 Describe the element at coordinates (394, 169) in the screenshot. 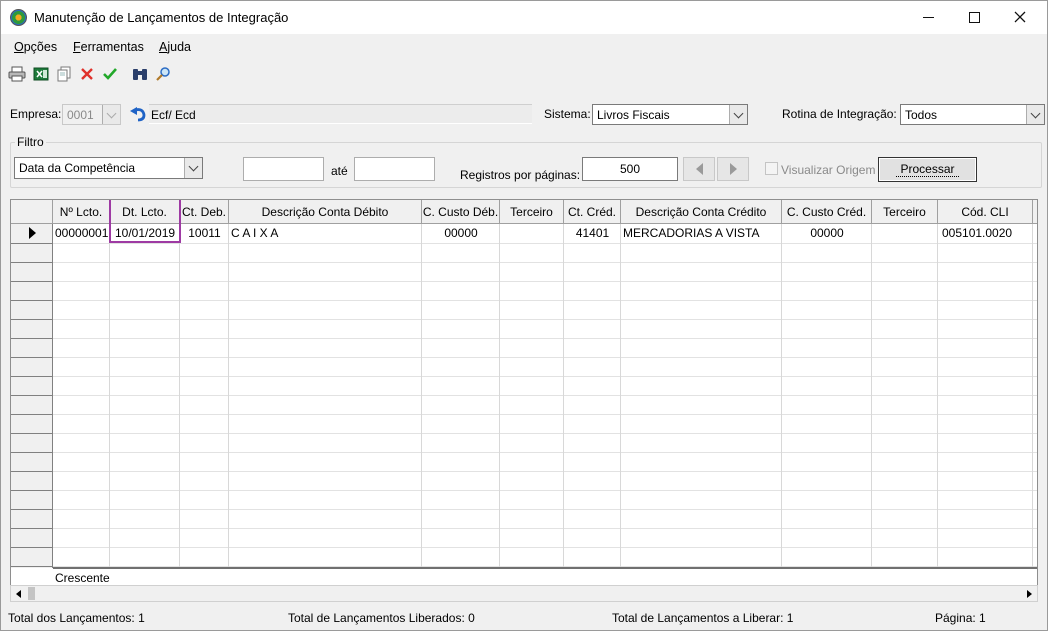

I see `filter-to-input` at that location.